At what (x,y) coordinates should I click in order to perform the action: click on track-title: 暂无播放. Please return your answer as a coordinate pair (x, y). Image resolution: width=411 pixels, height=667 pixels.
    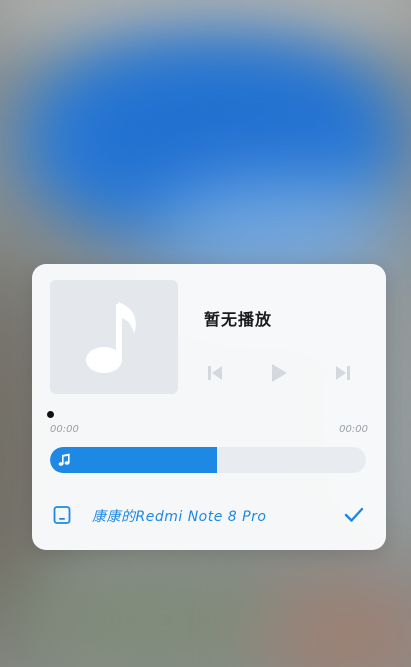
    Looking at the image, I should click on (238, 319).